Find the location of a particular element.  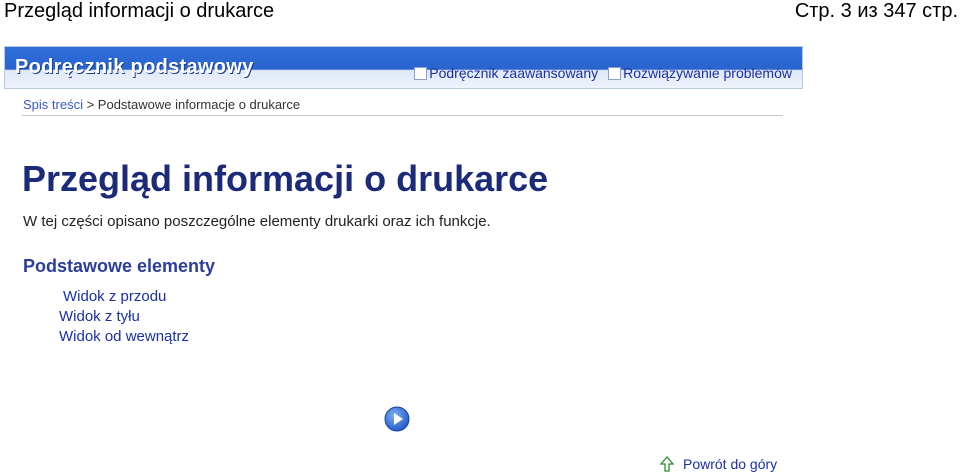

breadcrumb-current: Podstawowe informacje o drukarce is located at coordinates (199, 104).